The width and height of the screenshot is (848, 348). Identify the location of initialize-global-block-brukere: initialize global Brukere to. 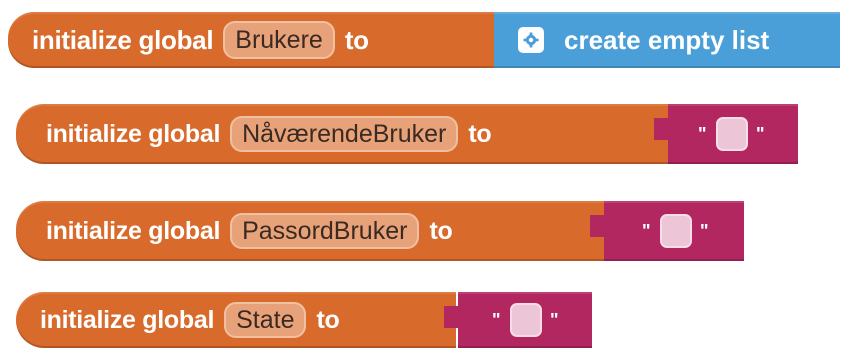
(258, 40).